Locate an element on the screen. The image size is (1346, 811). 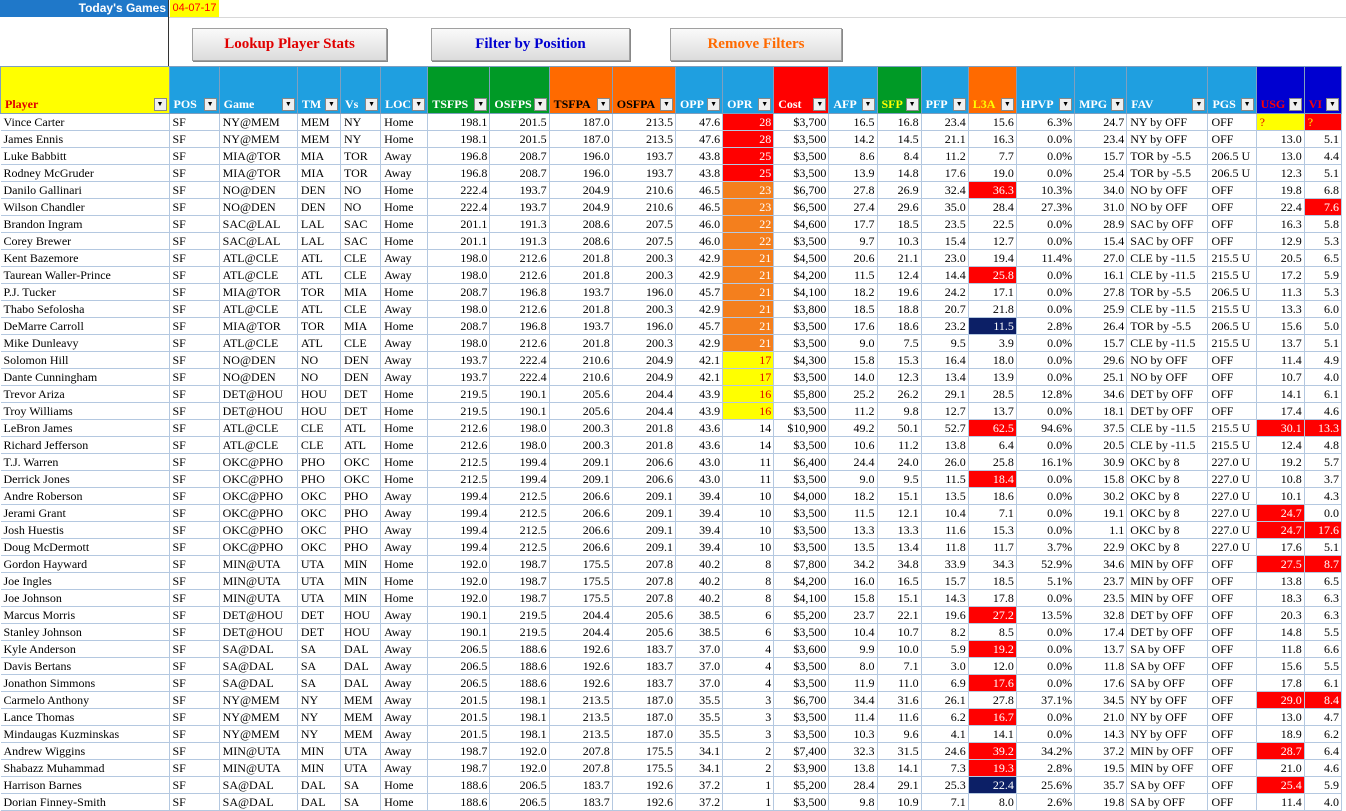
cell-fav: TOR by -5.5 is located at coordinates (1167, 326).